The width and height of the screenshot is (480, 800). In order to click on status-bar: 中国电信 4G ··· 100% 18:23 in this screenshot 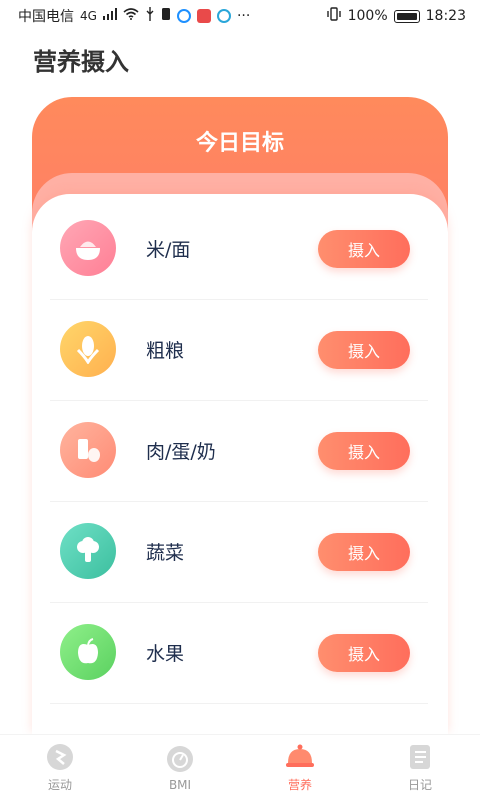, I will do `click(240, 16)`.